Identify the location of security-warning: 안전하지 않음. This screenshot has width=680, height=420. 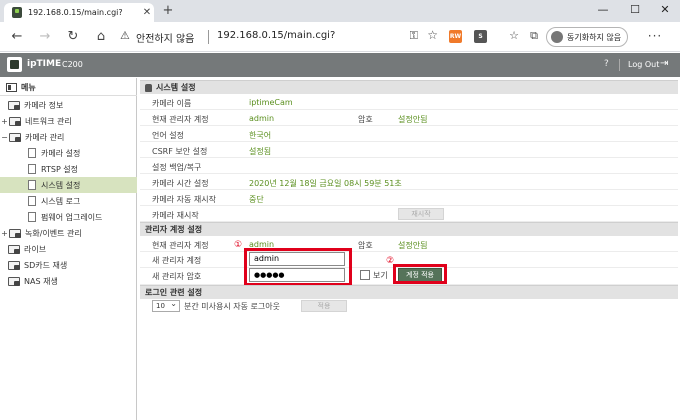
(165, 37).